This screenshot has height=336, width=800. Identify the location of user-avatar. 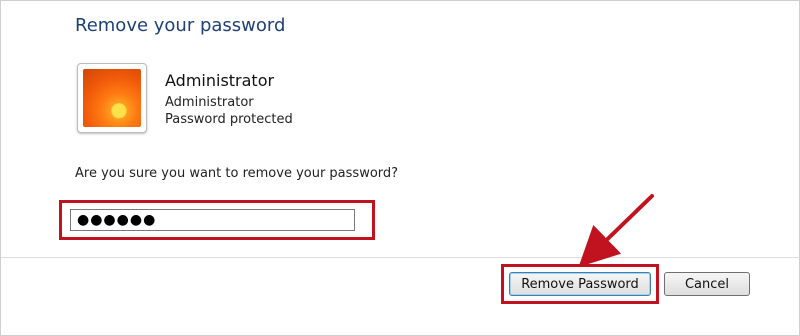
(112, 98).